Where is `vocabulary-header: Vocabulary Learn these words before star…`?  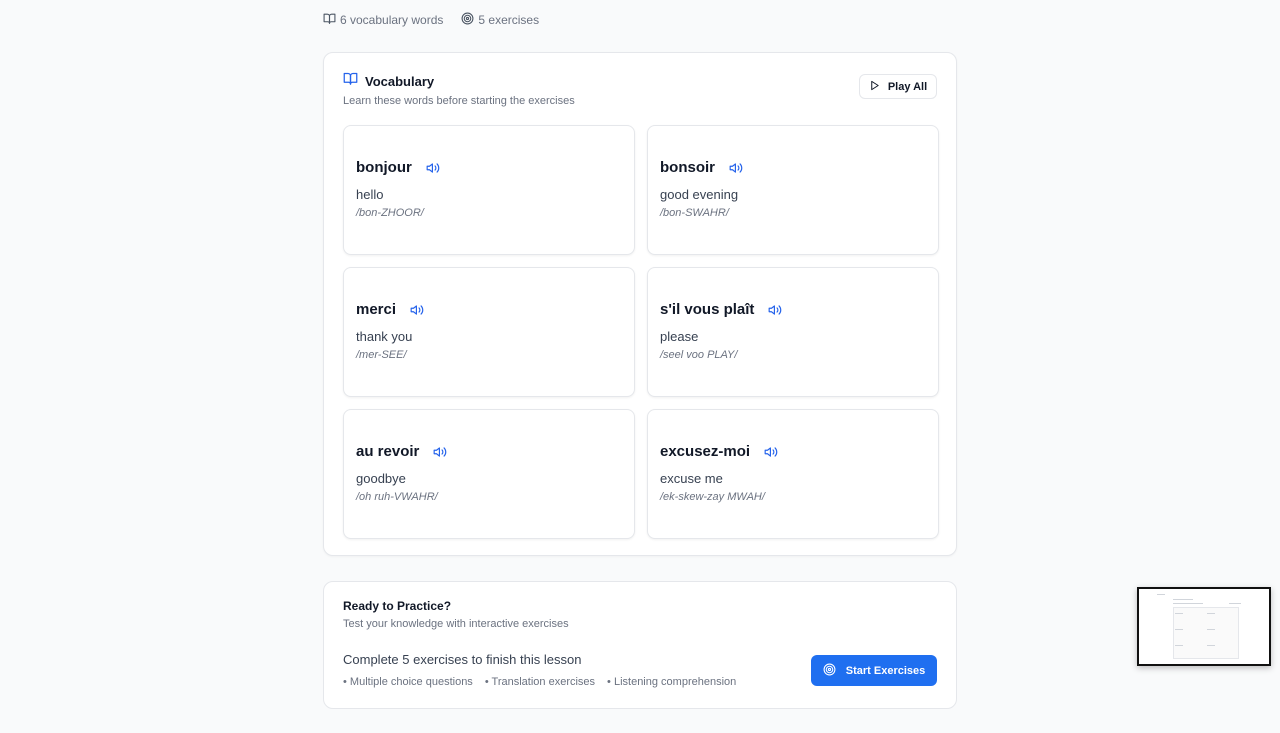
vocabulary-header: Vocabulary Learn these words before star… is located at coordinates (459, 89).